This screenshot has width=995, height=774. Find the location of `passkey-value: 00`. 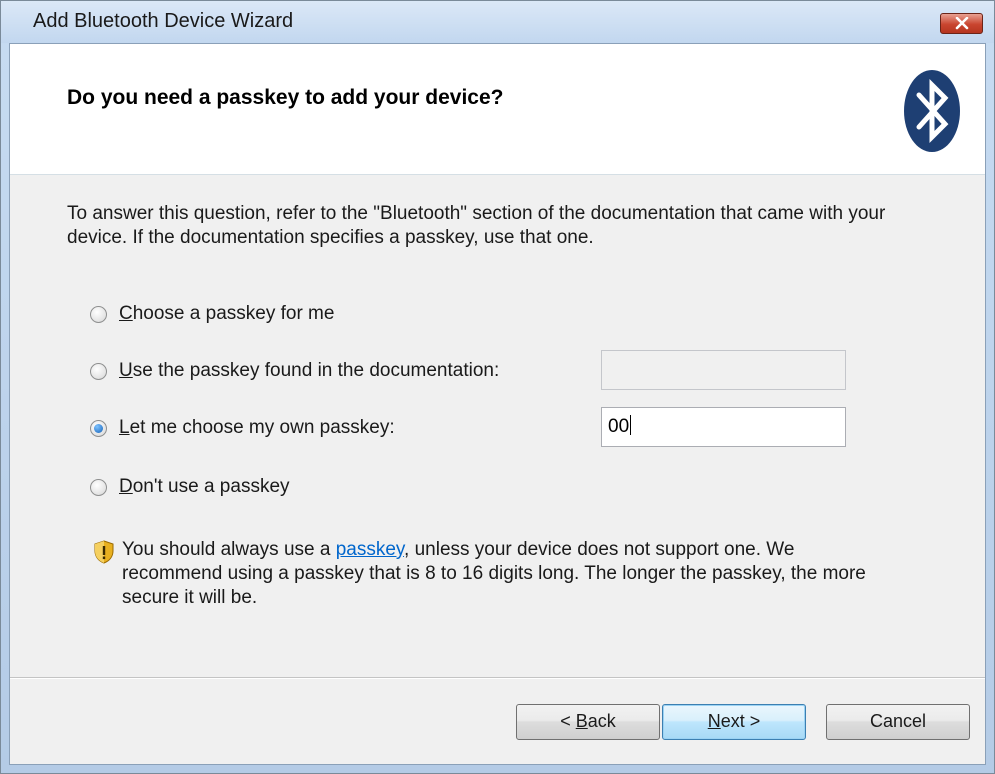

passkey-value: 00 is located at coordinates (619, 426).